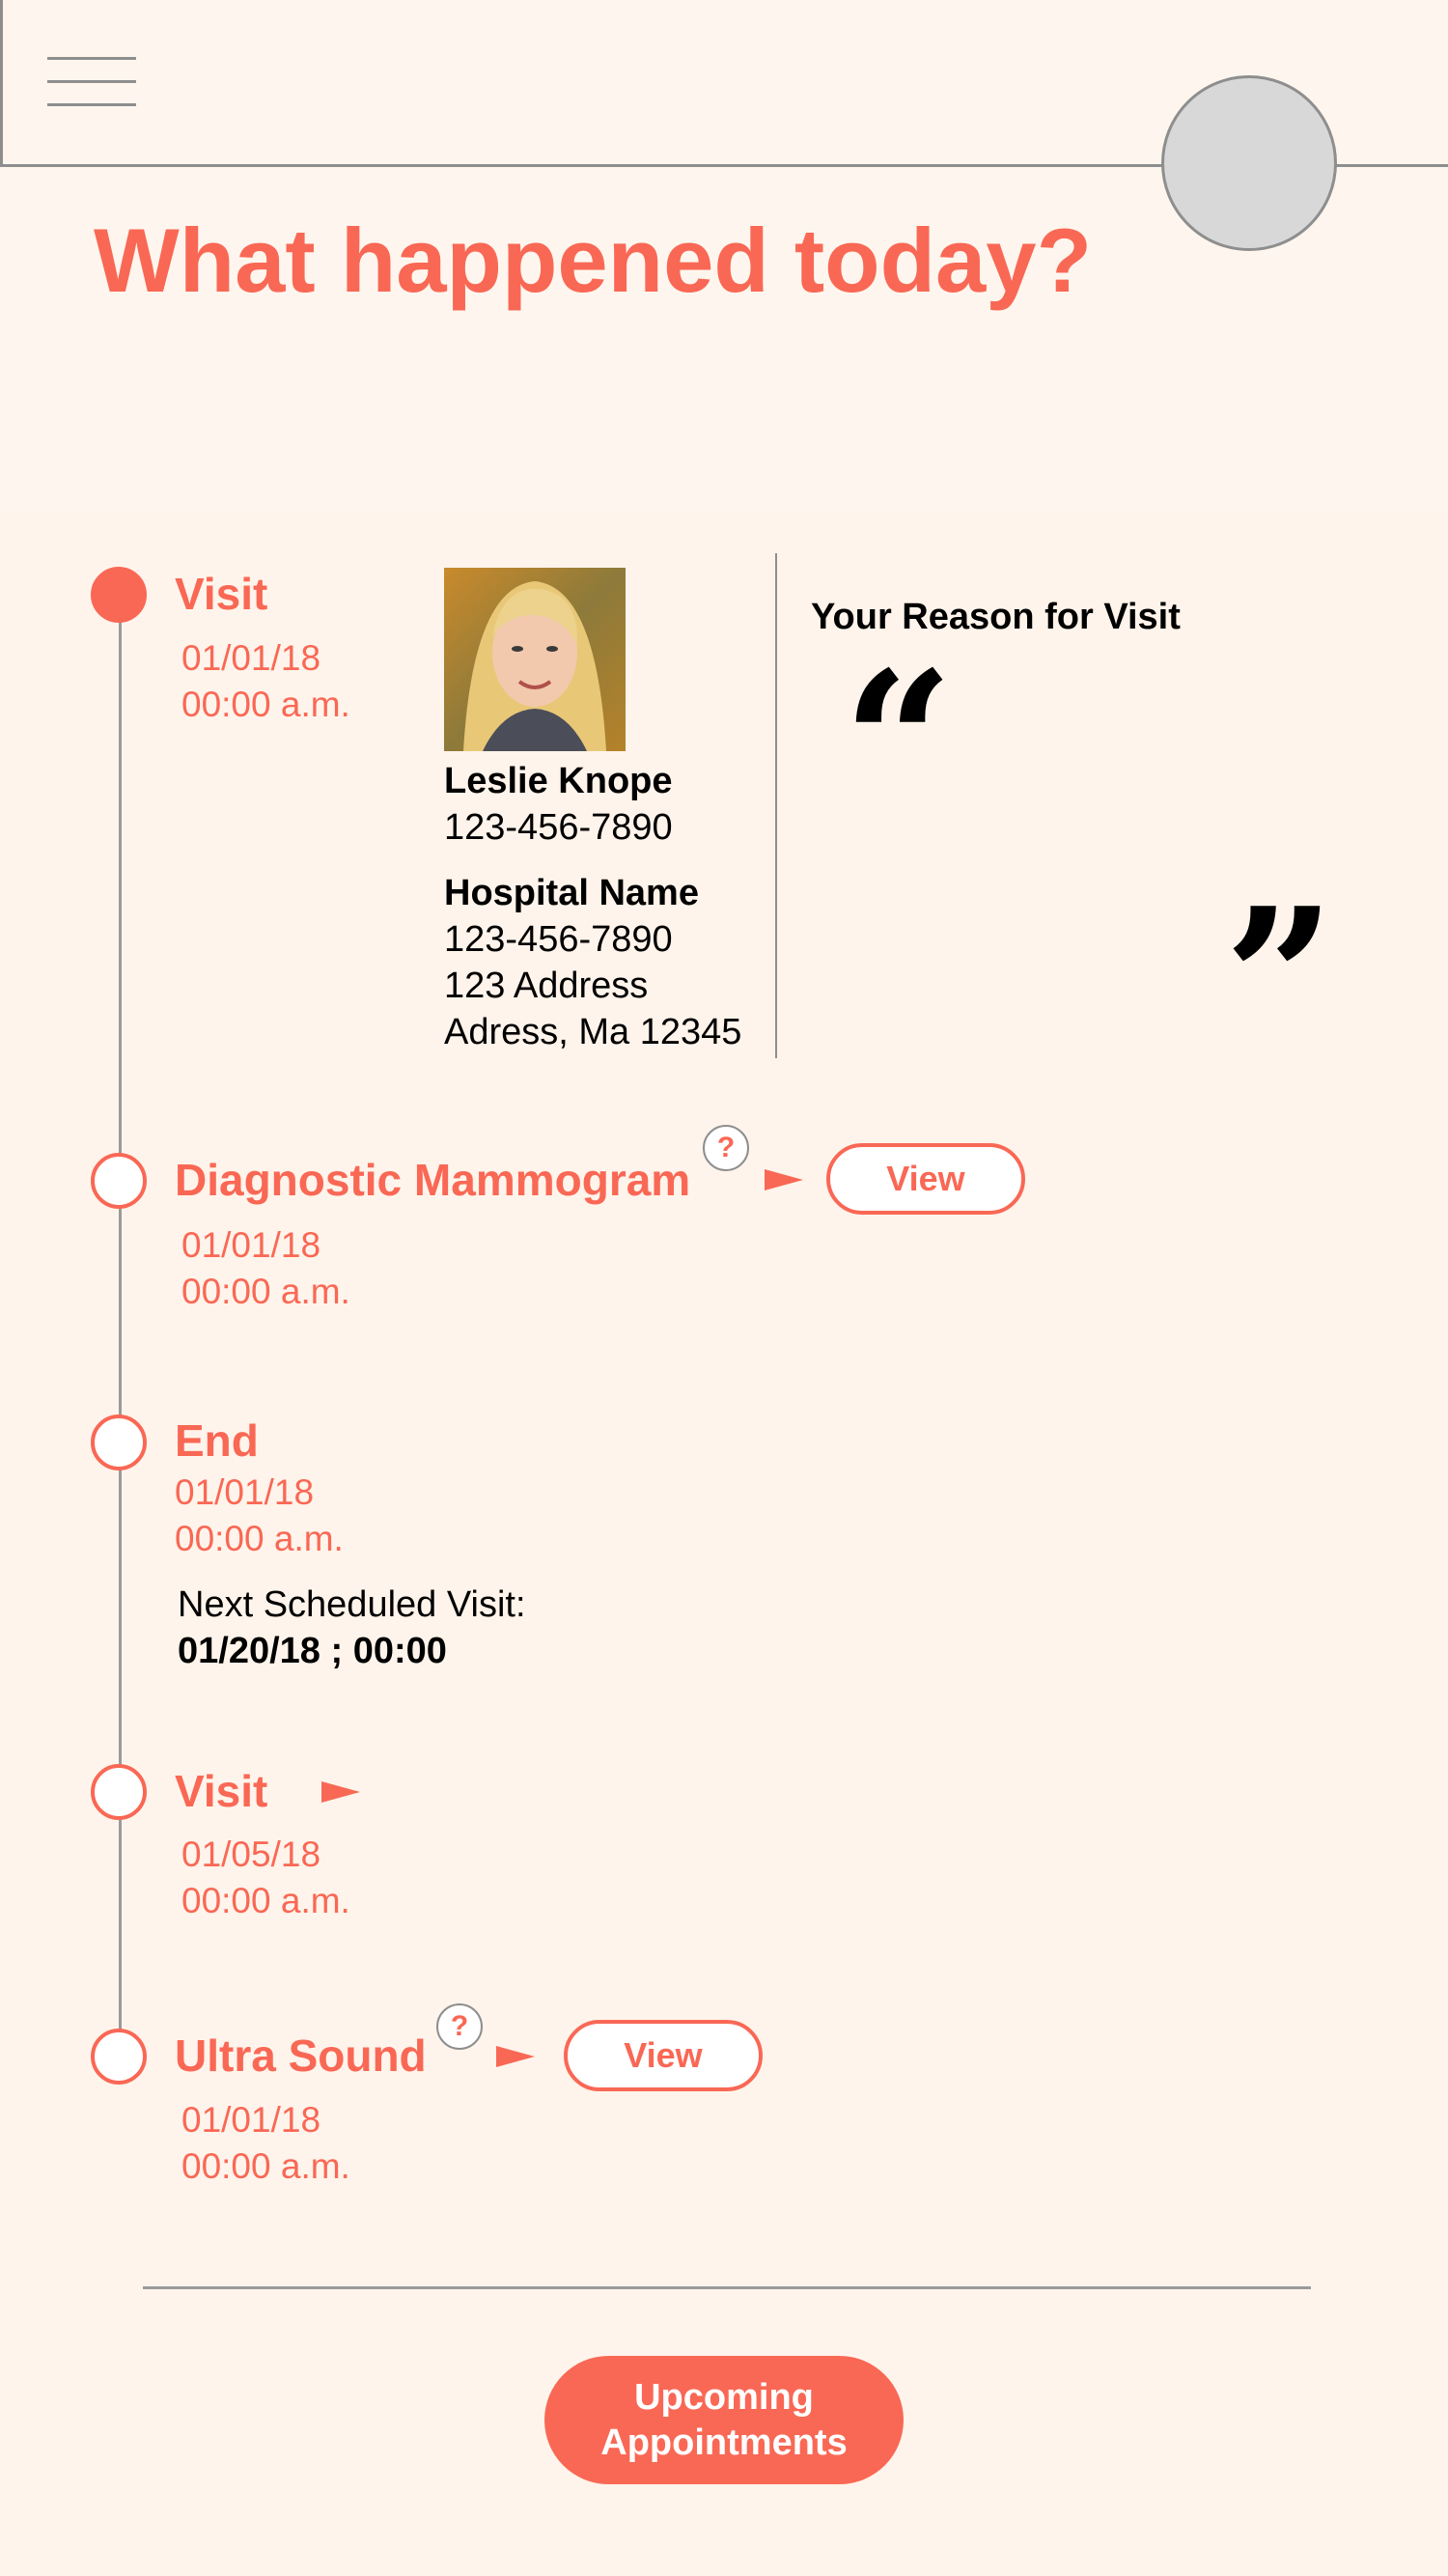 The image size is (1448, 2576). Describe the element at coordinates (559, 781) in the screenshot. I see `provider-name: Leslie Knope` at that location.